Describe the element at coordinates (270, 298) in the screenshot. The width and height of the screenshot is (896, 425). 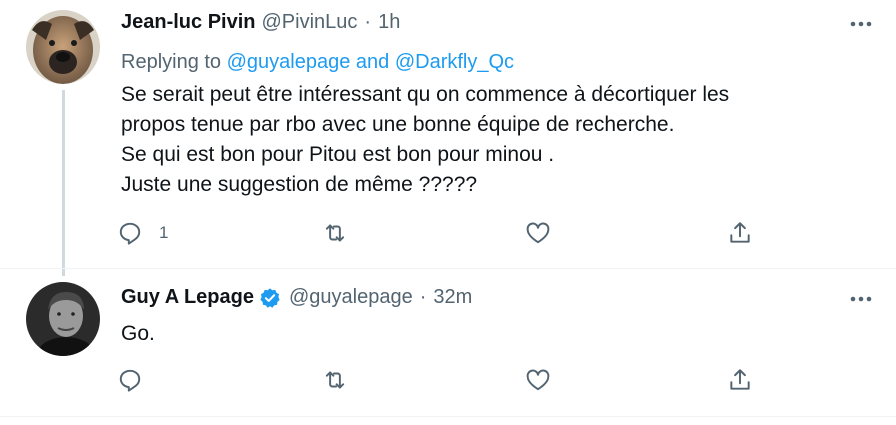
I see `verified-badge-icon` at that location.